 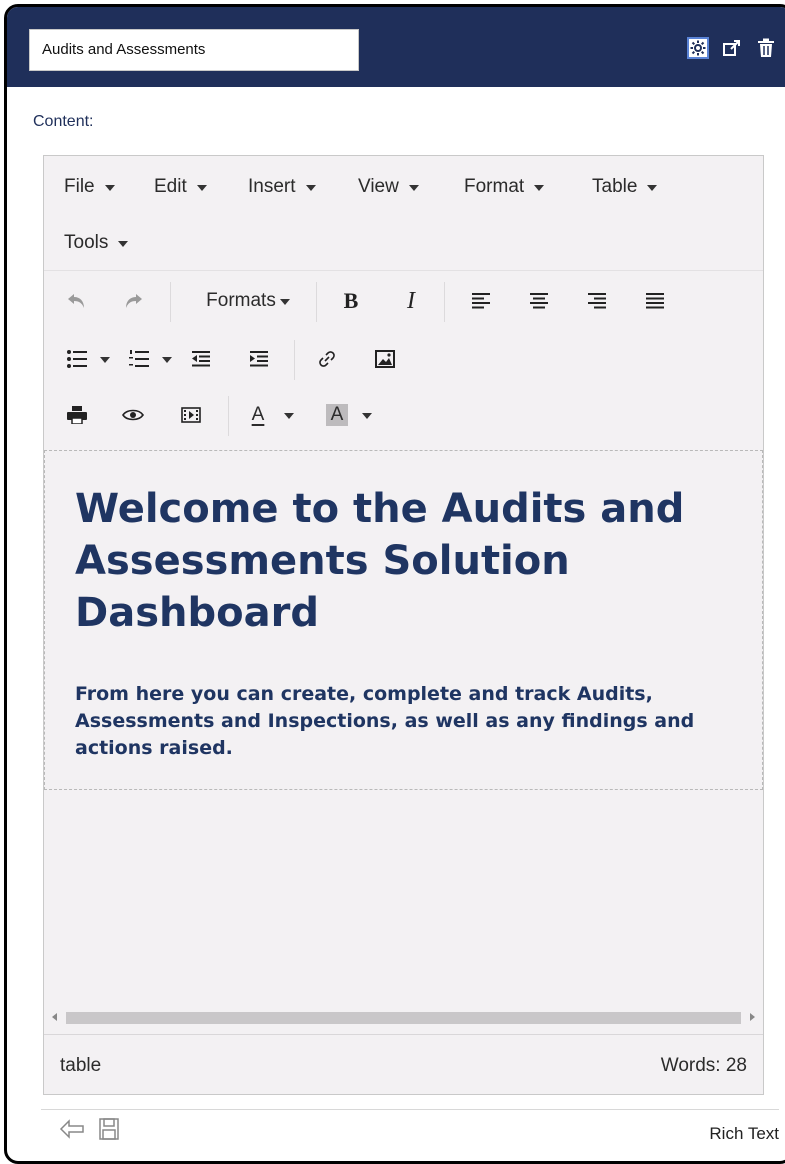 What do you see at coordinates (410, 1130) in the screenshot?
I see `widget-footer: Rich Text` at bounding box center [410, 1130].